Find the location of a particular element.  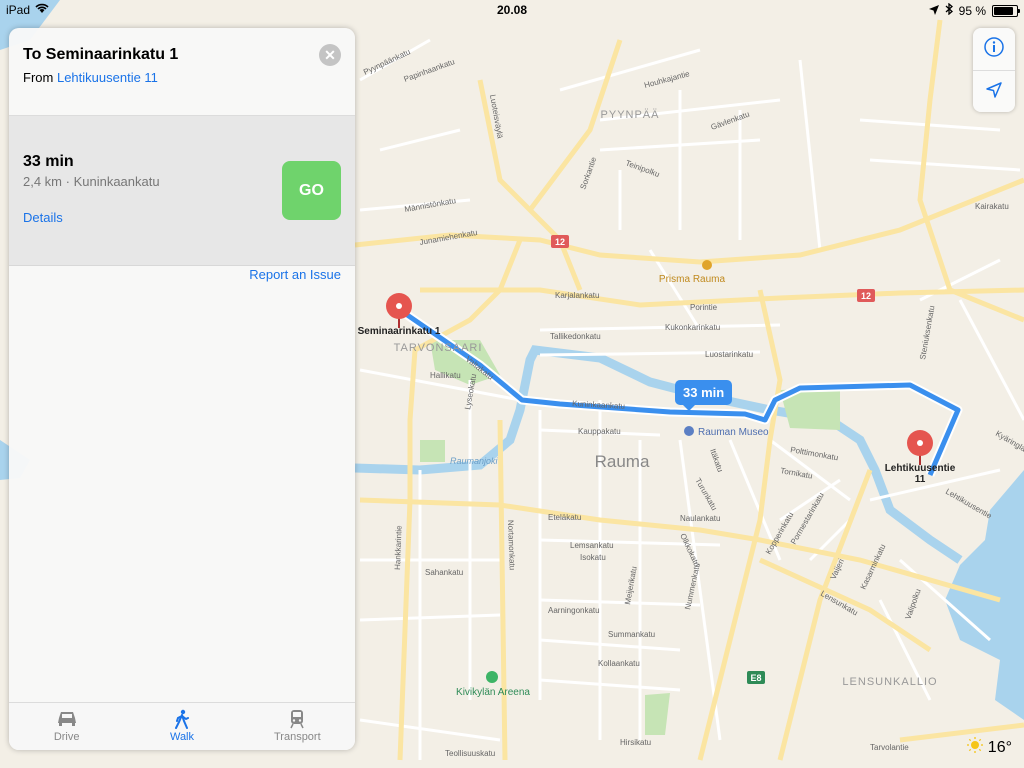

svg-text: Porintie is located at coordinates (704, 307).